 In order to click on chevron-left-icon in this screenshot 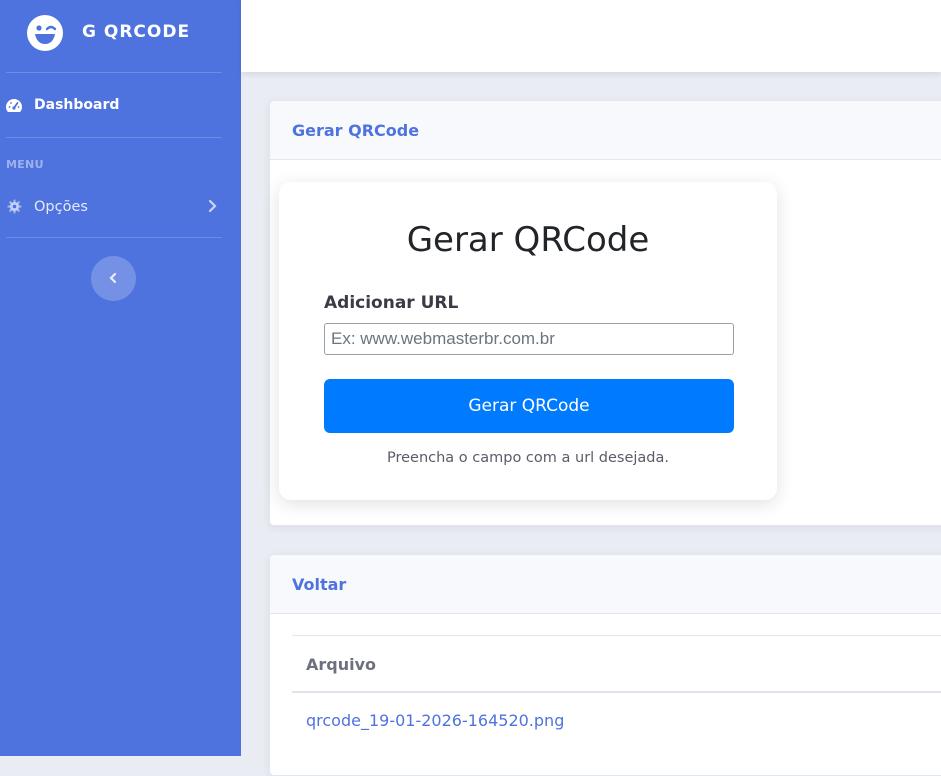, I will do `click(113, 278)`.